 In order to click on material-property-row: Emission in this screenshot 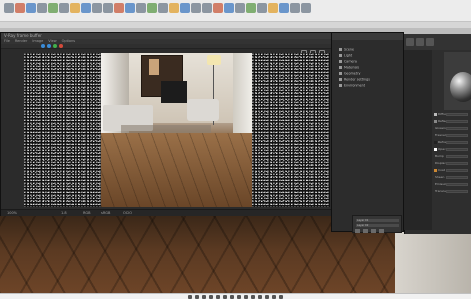, I will do `click(452, 184)`.